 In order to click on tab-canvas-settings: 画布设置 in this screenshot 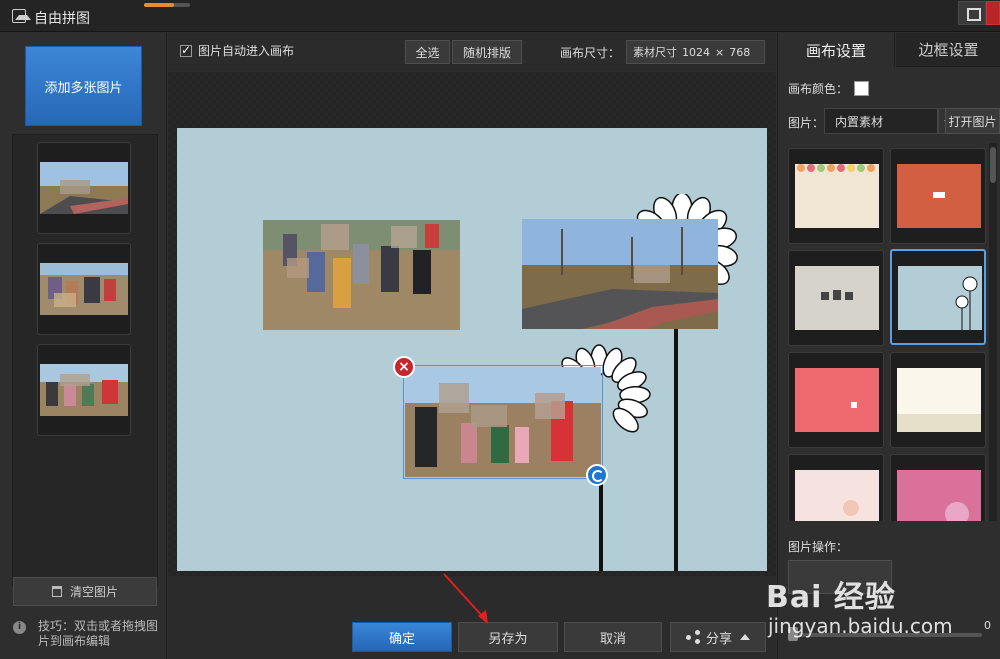, I will do `click(836, 50)`.